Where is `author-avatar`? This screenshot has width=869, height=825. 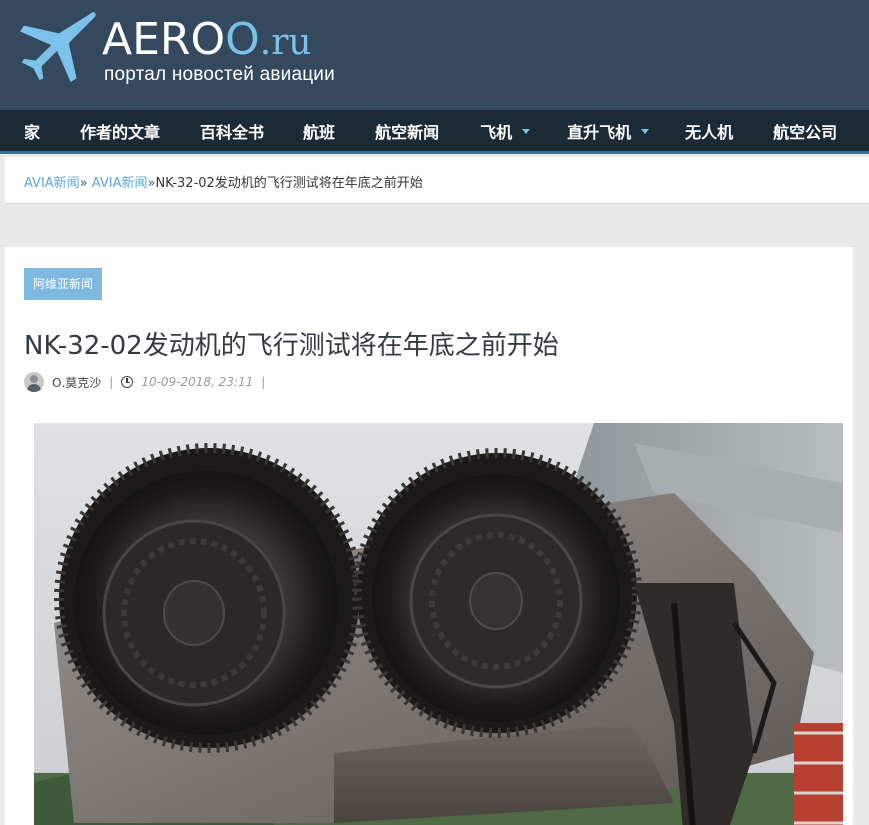 author-avatar is located at coordinates (34, 382).